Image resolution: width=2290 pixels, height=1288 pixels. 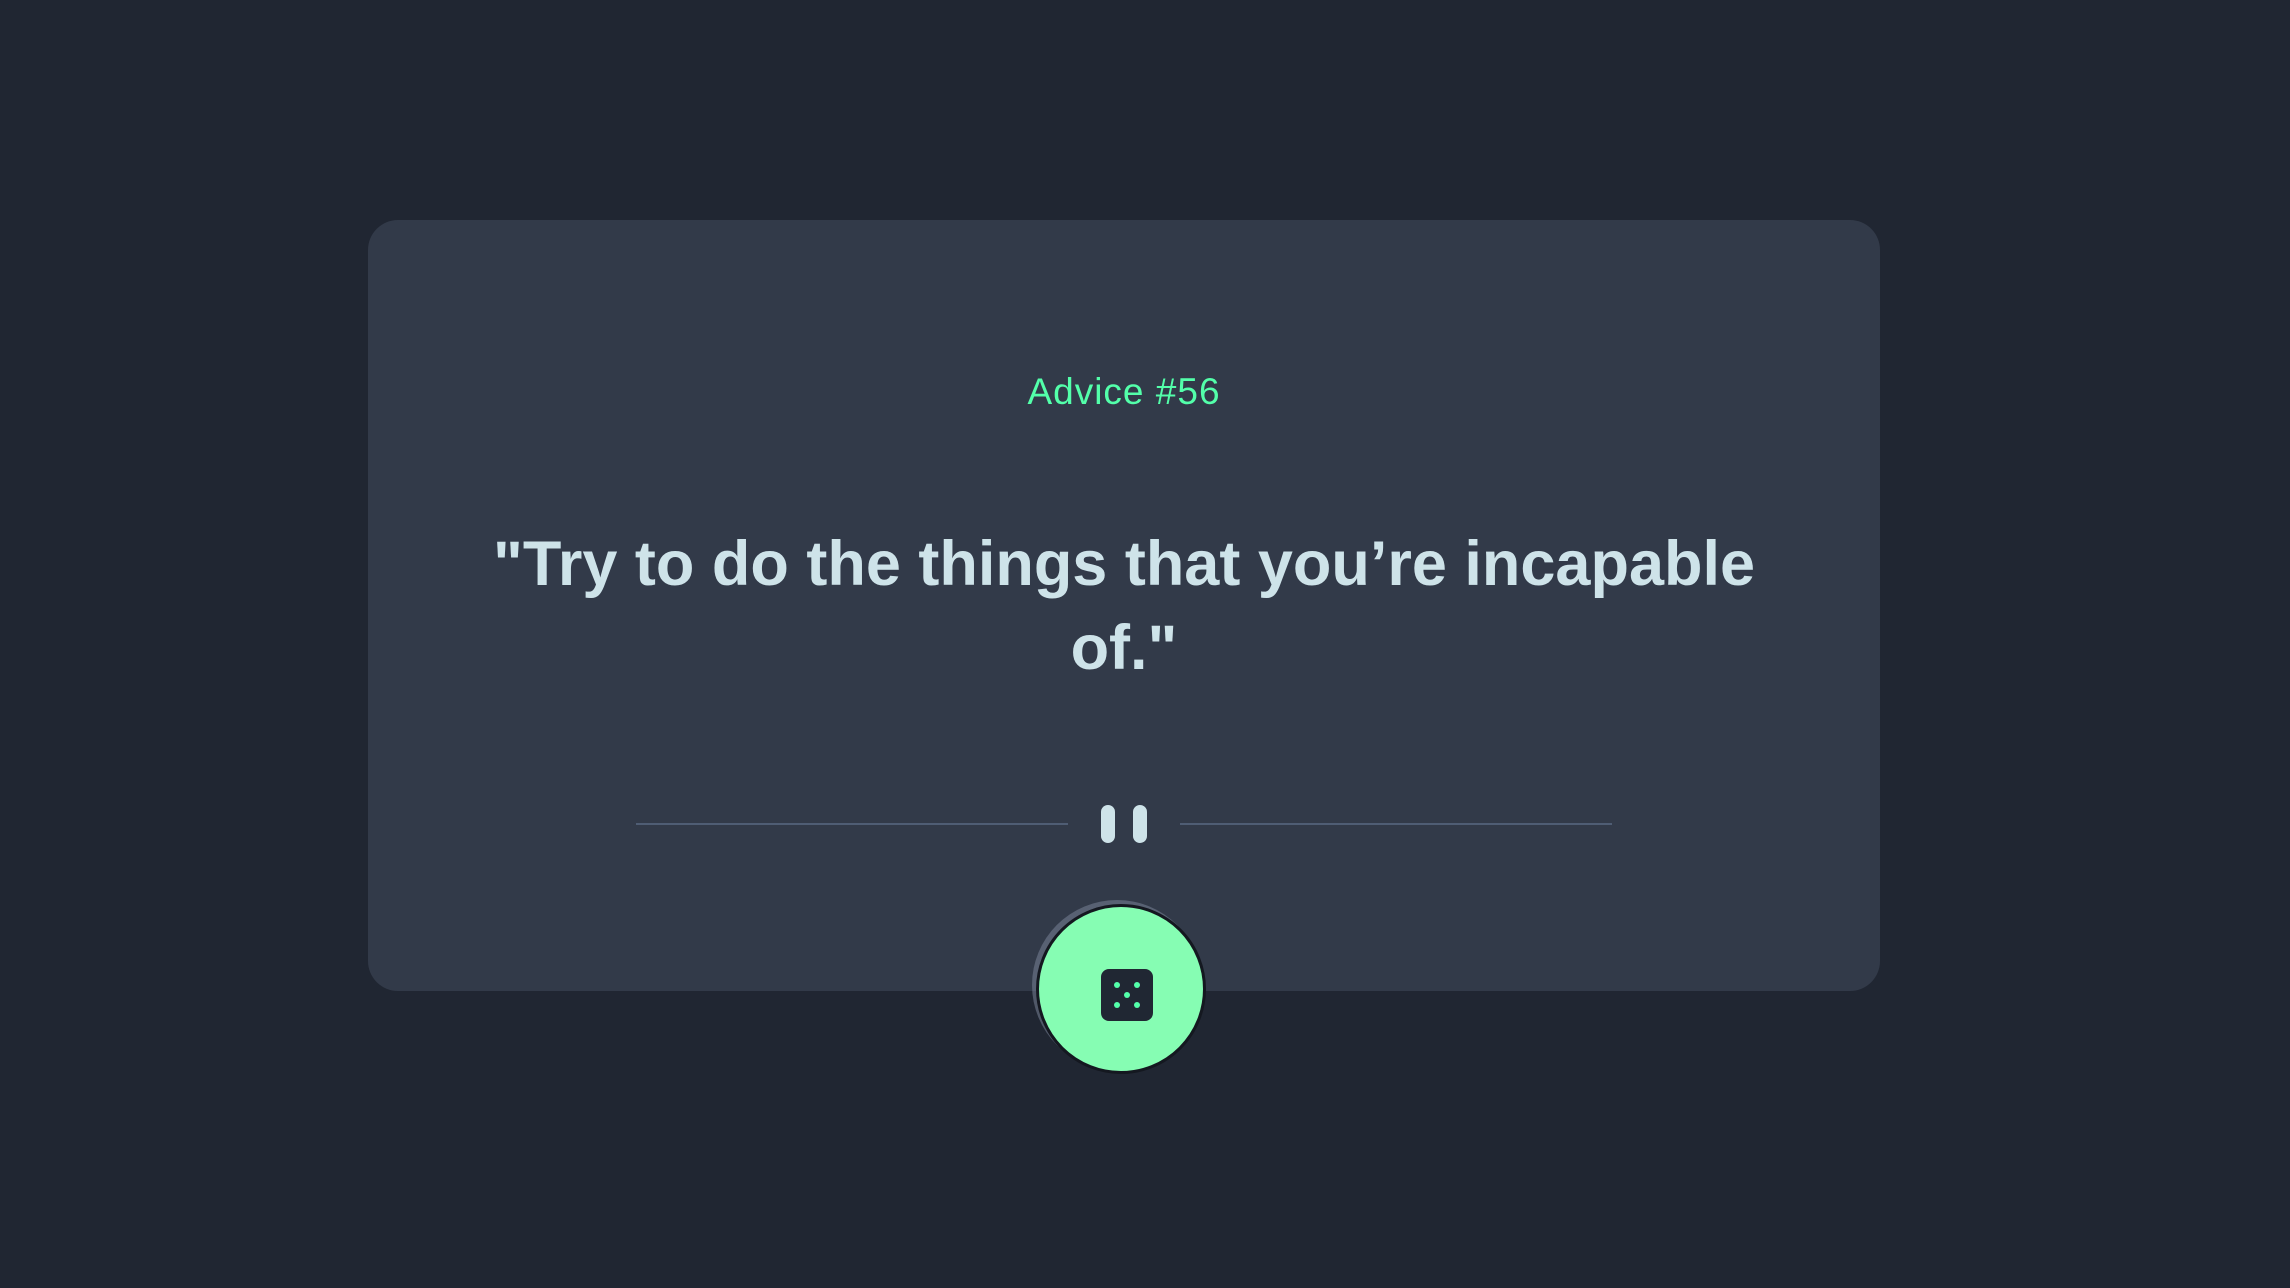 I want to click on dice-icon, so click(x=1127, y=995).